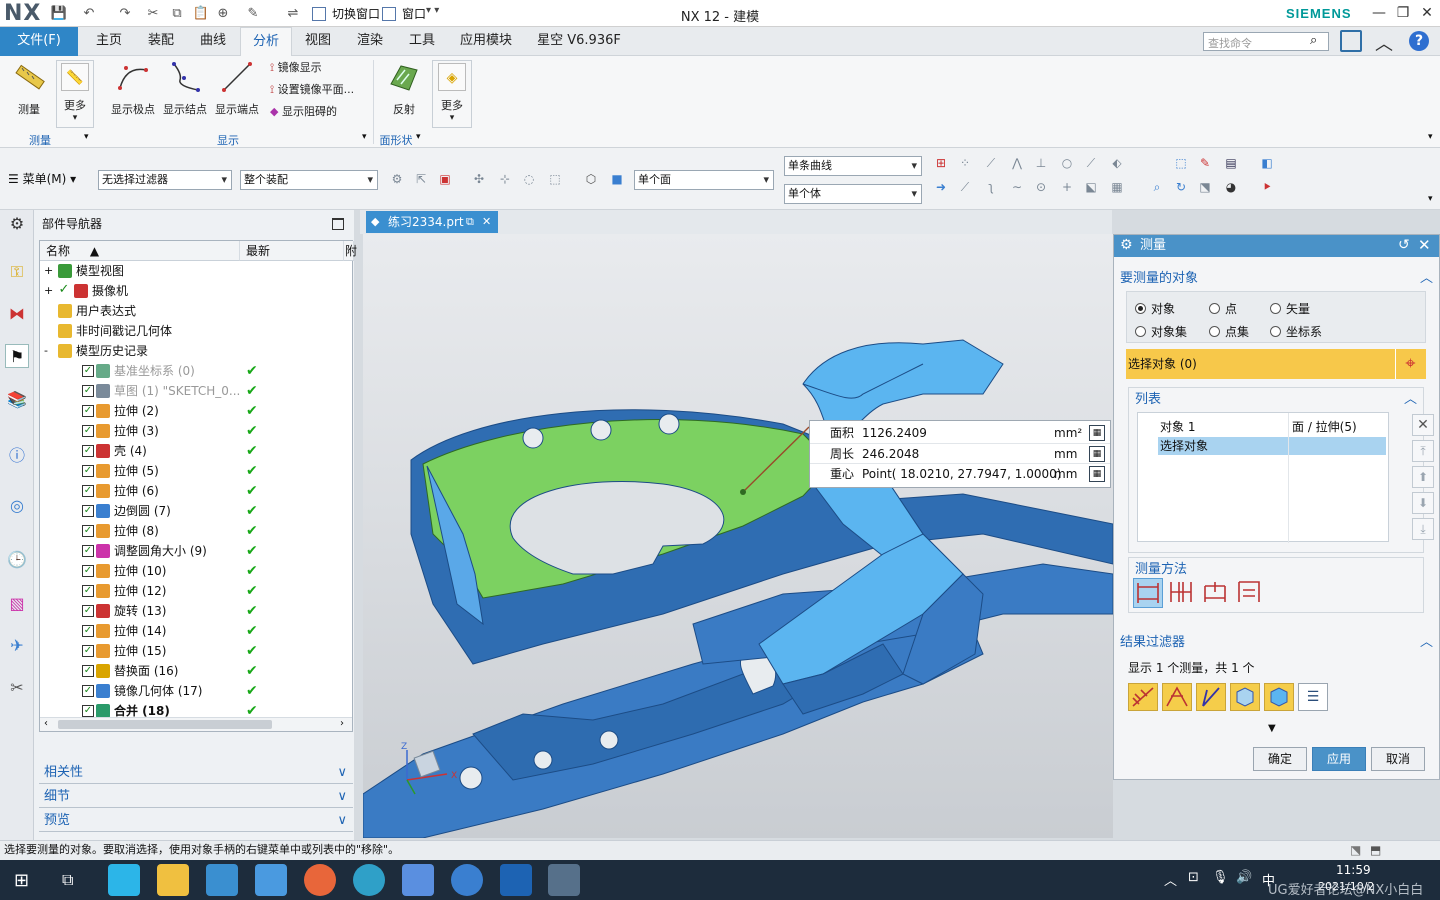 Image resolution: width=1440 pixels, height=900 pixels. Describe the element at coordinates (1313, 697) in the screenshot. I see `filter-list-icon: ☰` at that location.